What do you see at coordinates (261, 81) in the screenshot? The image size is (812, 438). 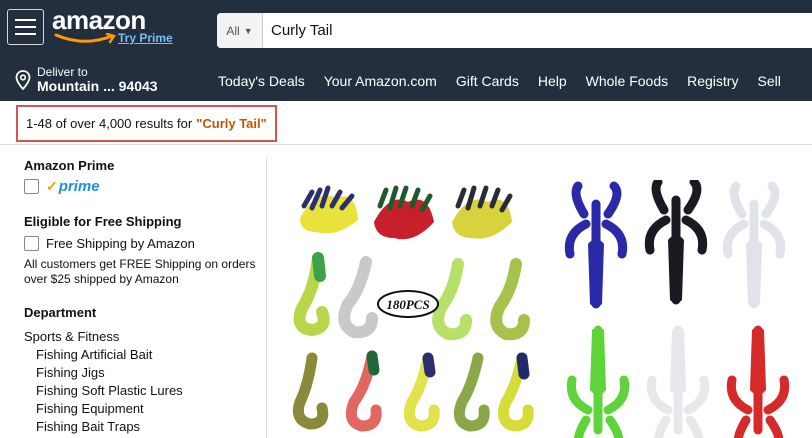 I see `nav-link-todays-deals: Today's Deals` at bounding box center [261, 81].